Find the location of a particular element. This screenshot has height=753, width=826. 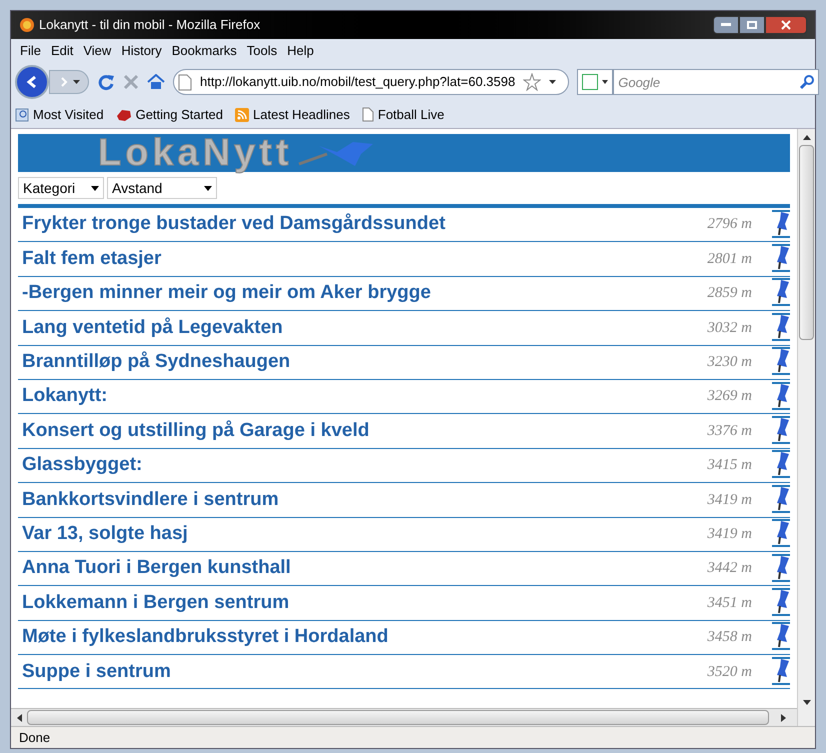

home-icon is located at coordinates (156, 82).